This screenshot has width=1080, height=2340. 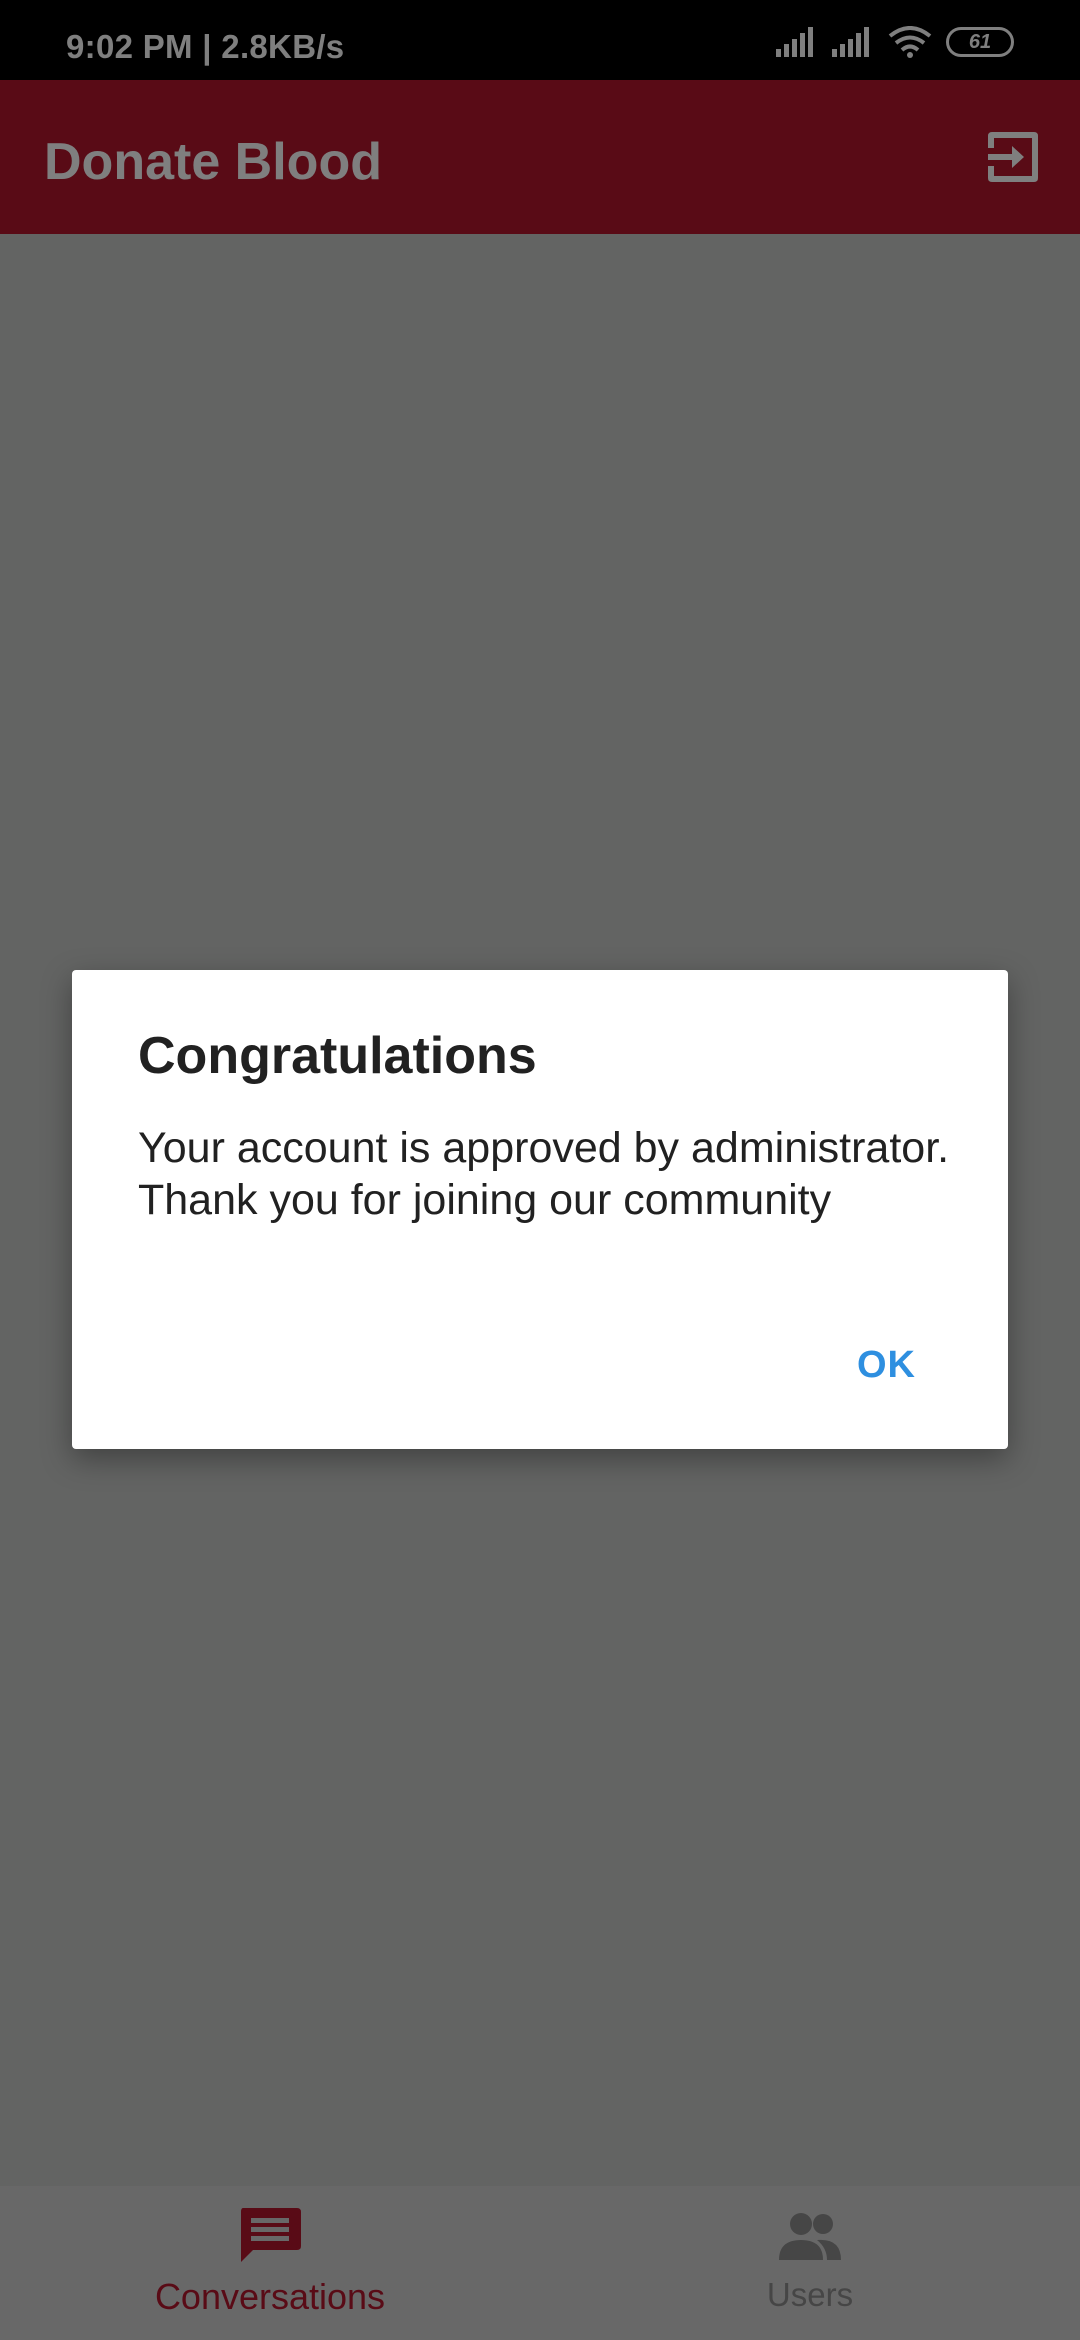 What do you see at coordinates (337, 1056) in the screenshot?
I see `dialog-title: Congratulations` at bounding box center [337, 1056].